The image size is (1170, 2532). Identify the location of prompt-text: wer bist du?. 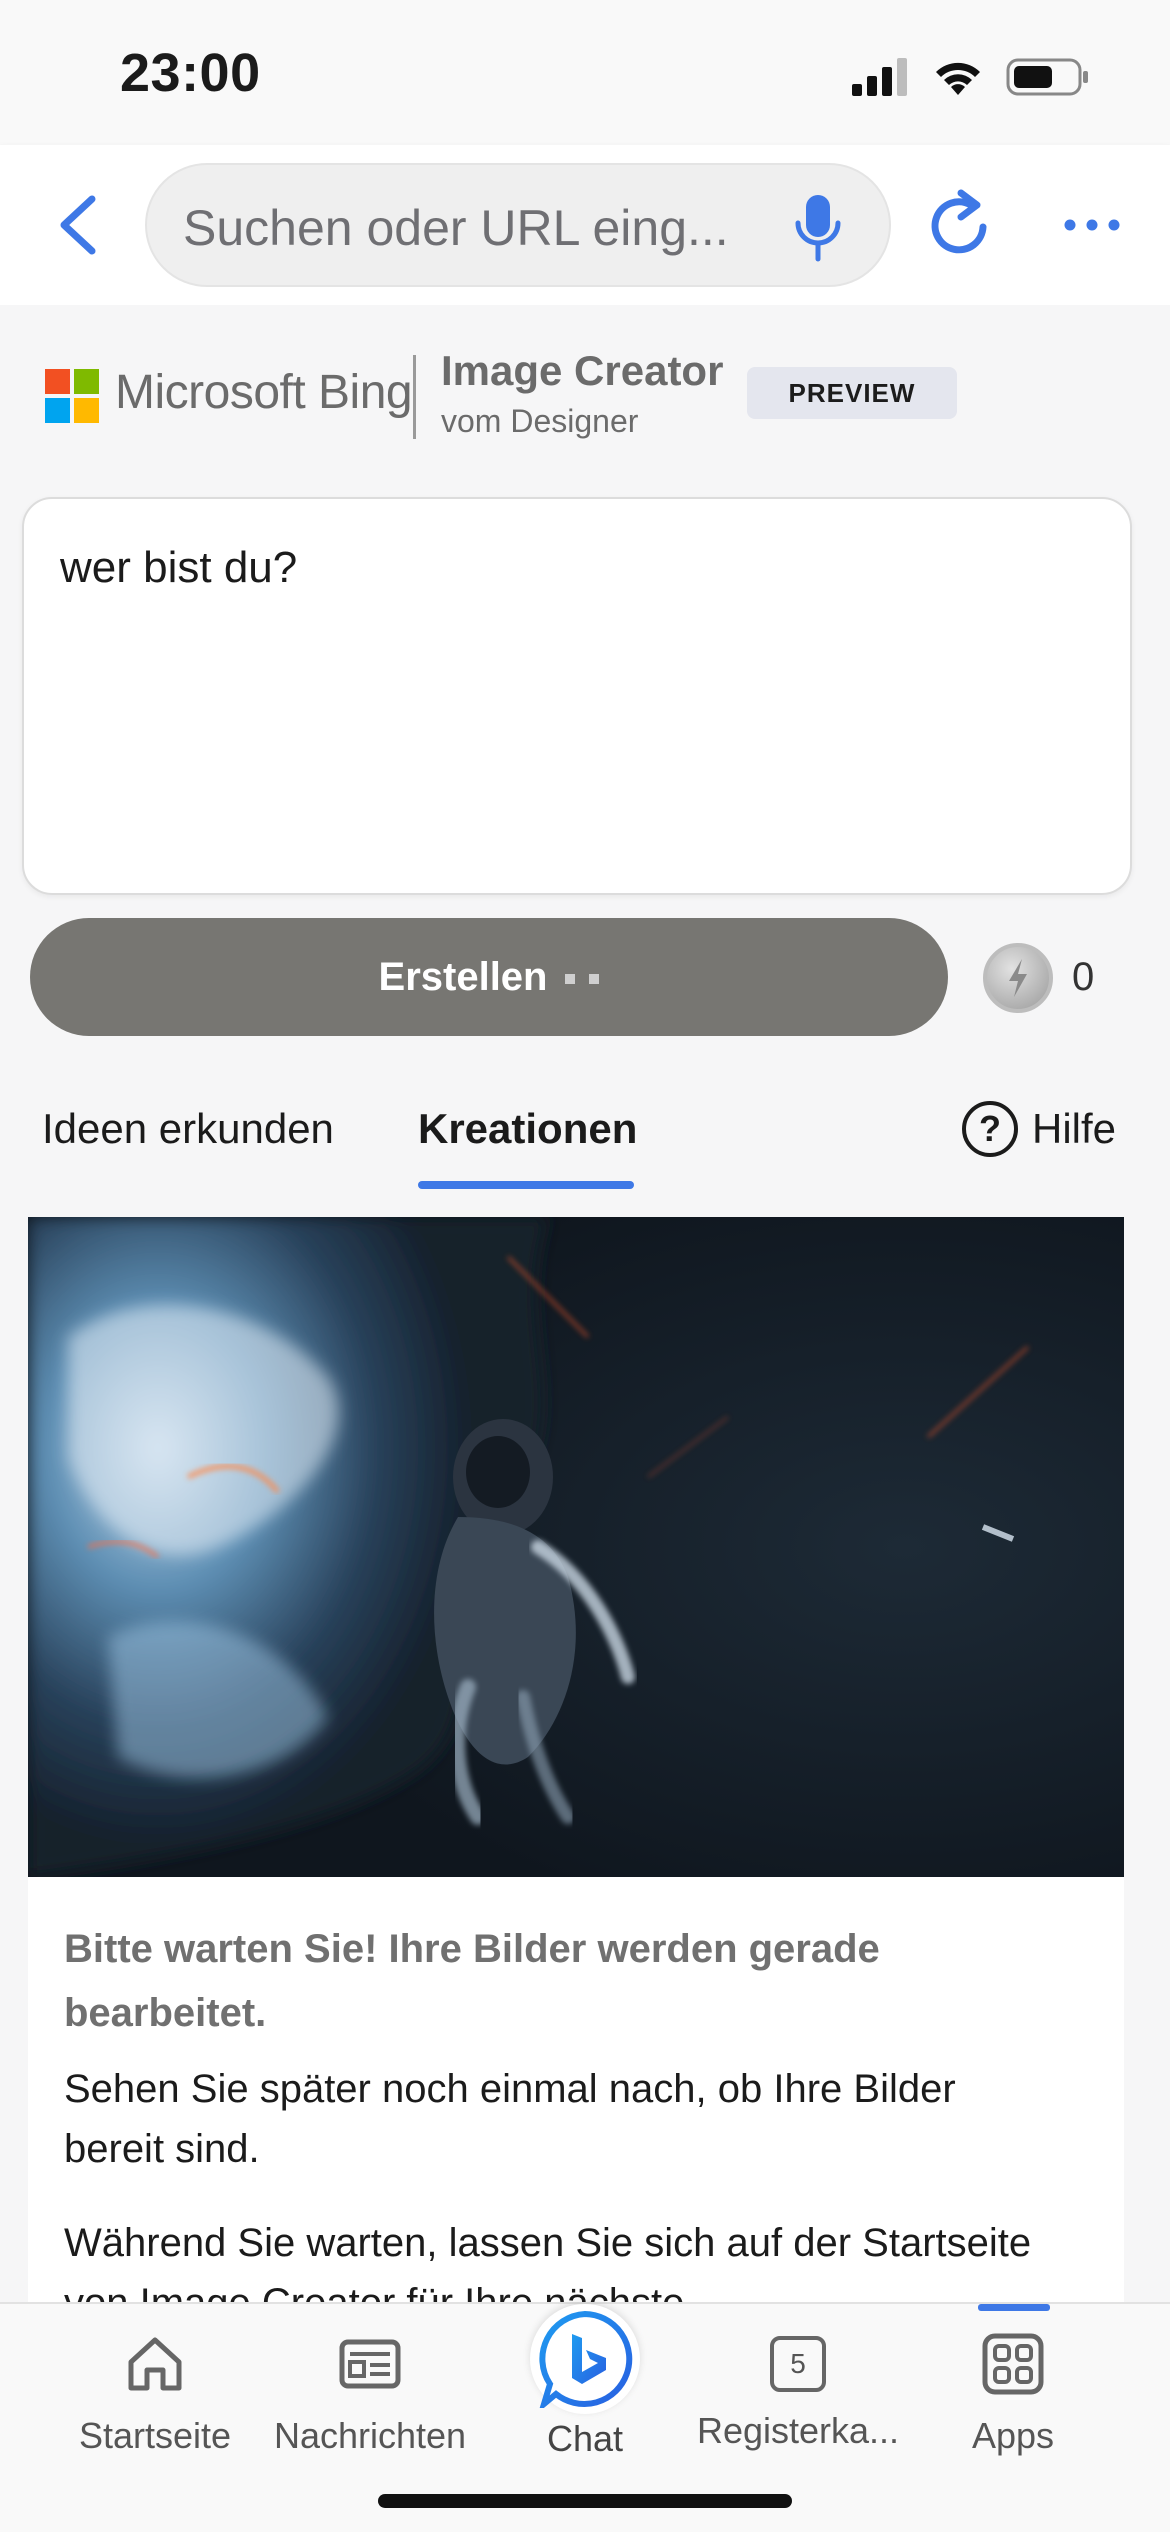
(179, 567).